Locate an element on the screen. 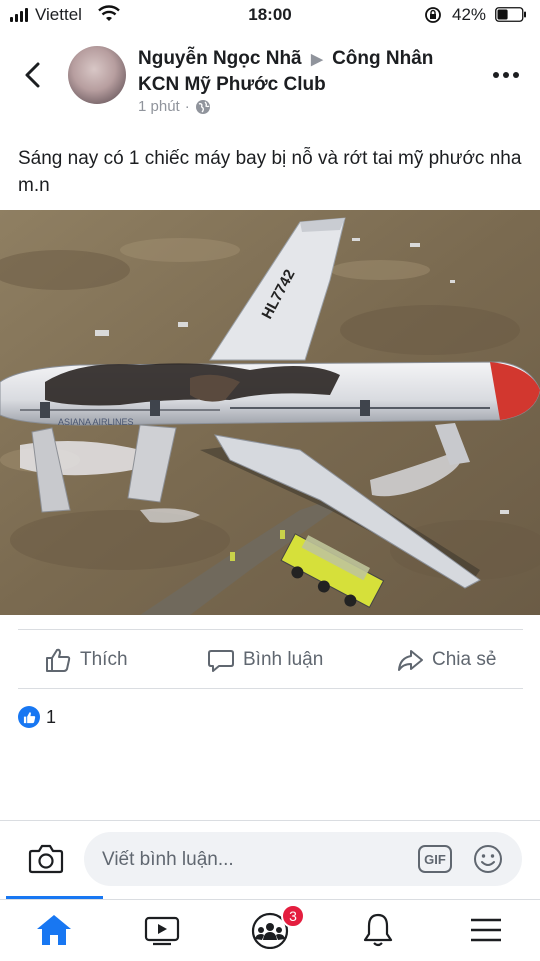 The width and height of the screenshot is (540, 961). watch-icon is located at coordinates (162, 931).